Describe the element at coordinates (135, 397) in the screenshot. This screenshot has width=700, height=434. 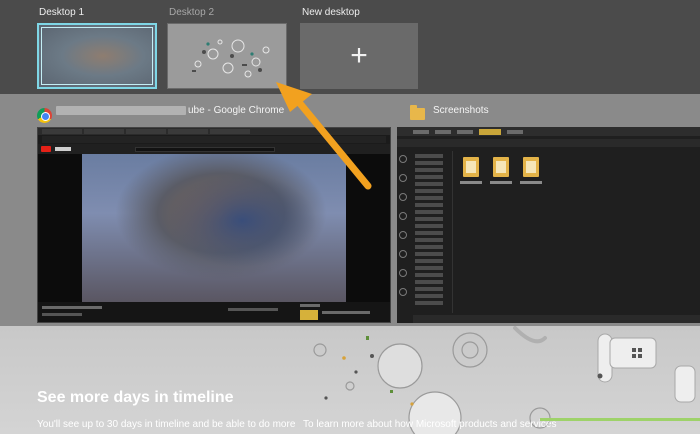
I see `timeline-heading: See more days in timeline` at that location.